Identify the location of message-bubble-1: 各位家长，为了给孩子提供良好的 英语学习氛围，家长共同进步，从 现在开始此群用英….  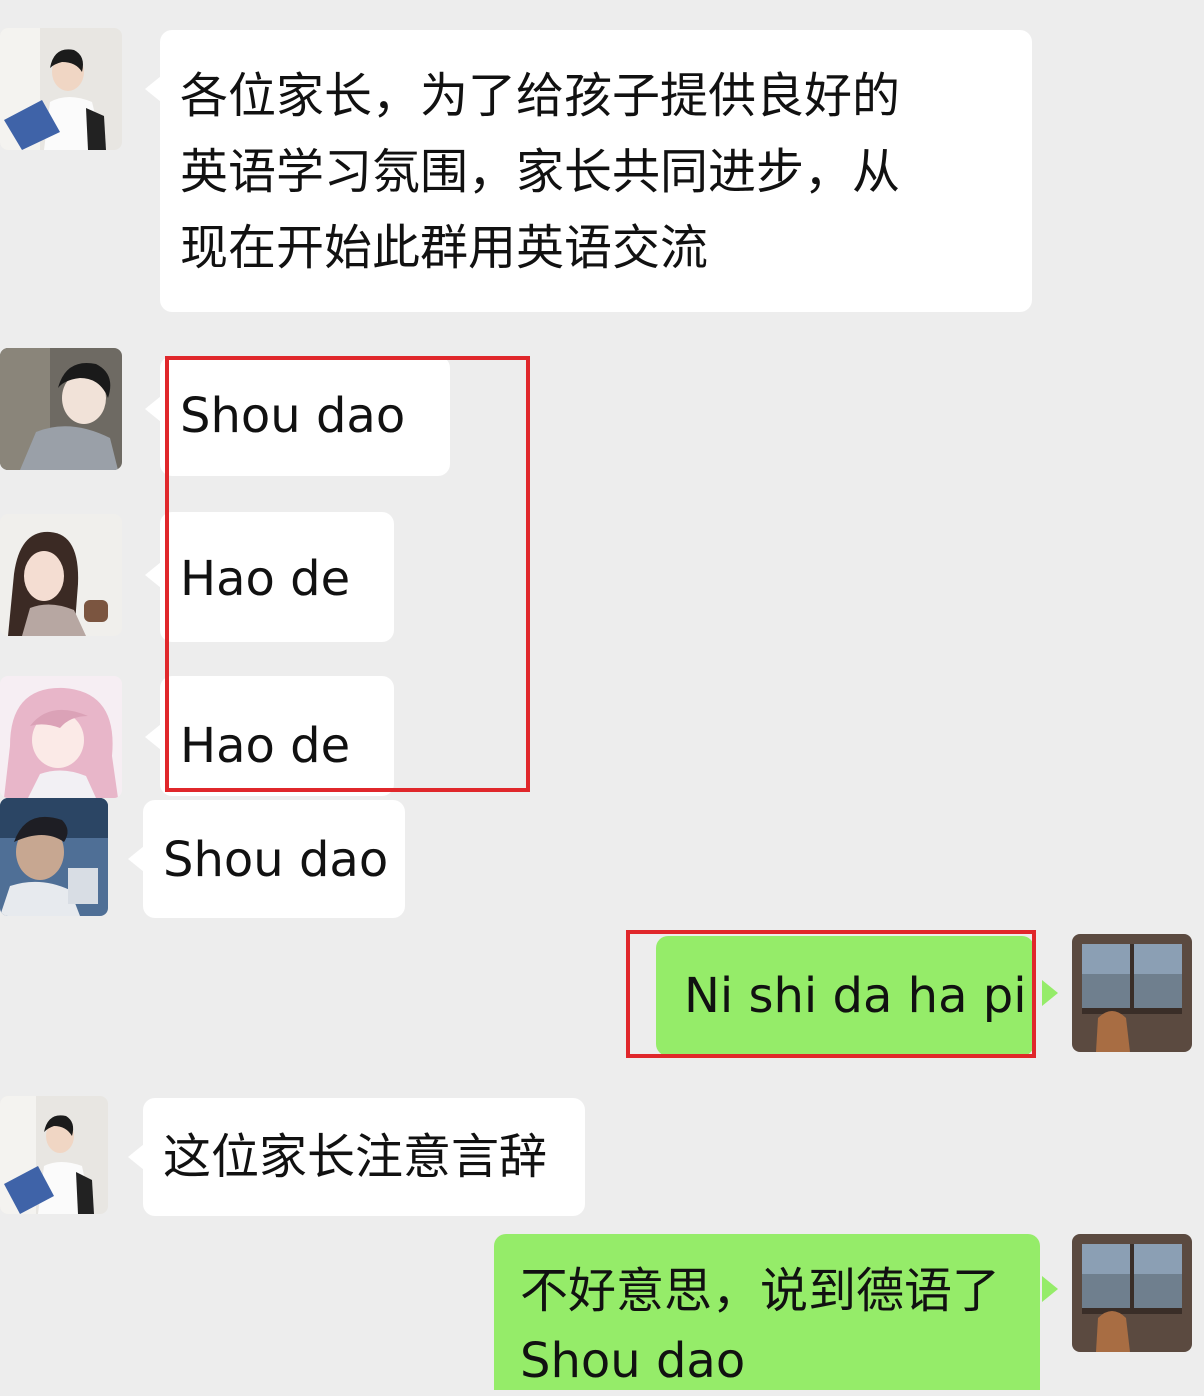
(596, 171).